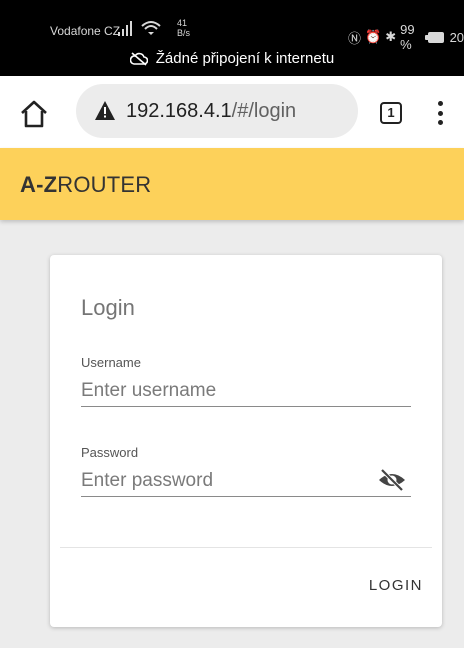 Image resolution: width=464 pixels, height=648 pixels. What do you see at coordinates (434, 37) in the screenshot?
I see `battery-icon` at bounding box center [434, 37].